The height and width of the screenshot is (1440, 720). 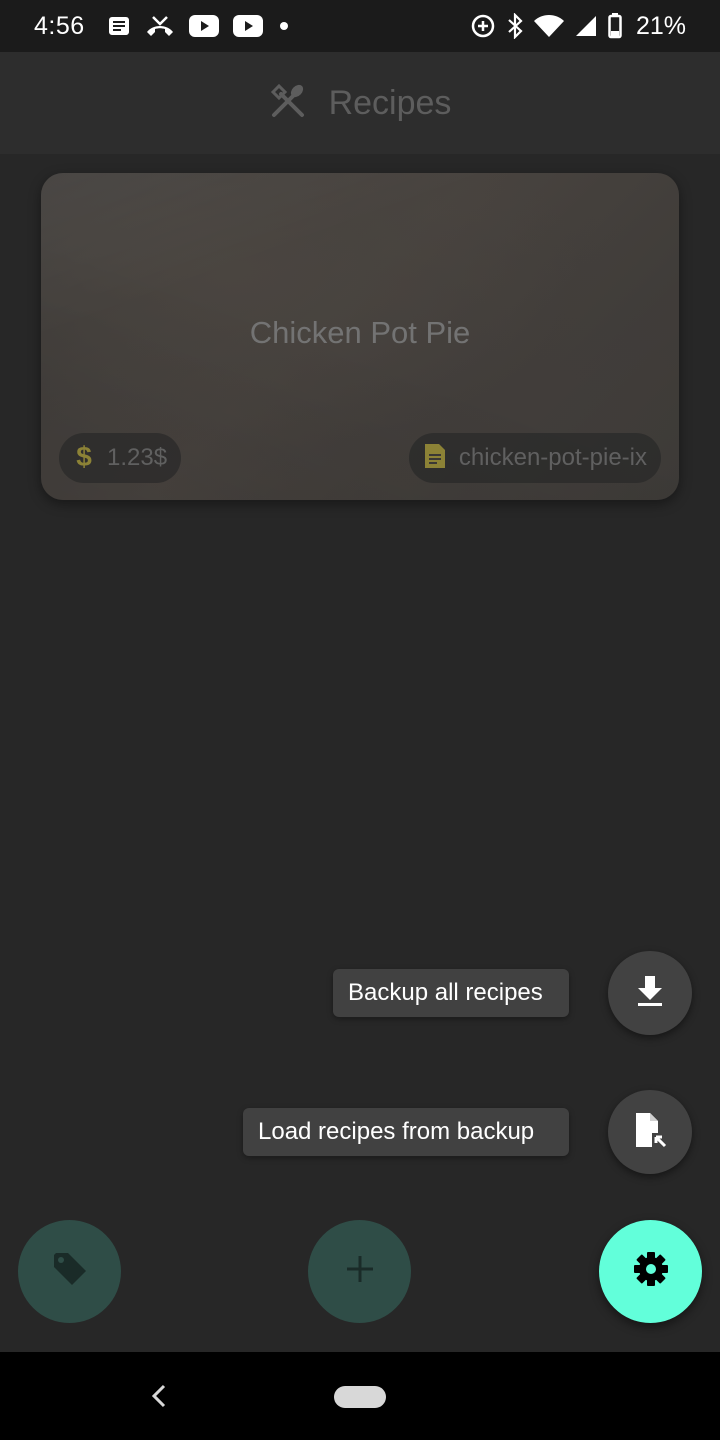 I want to click on battery-percentage: 21%, so click(x=660, y=25).